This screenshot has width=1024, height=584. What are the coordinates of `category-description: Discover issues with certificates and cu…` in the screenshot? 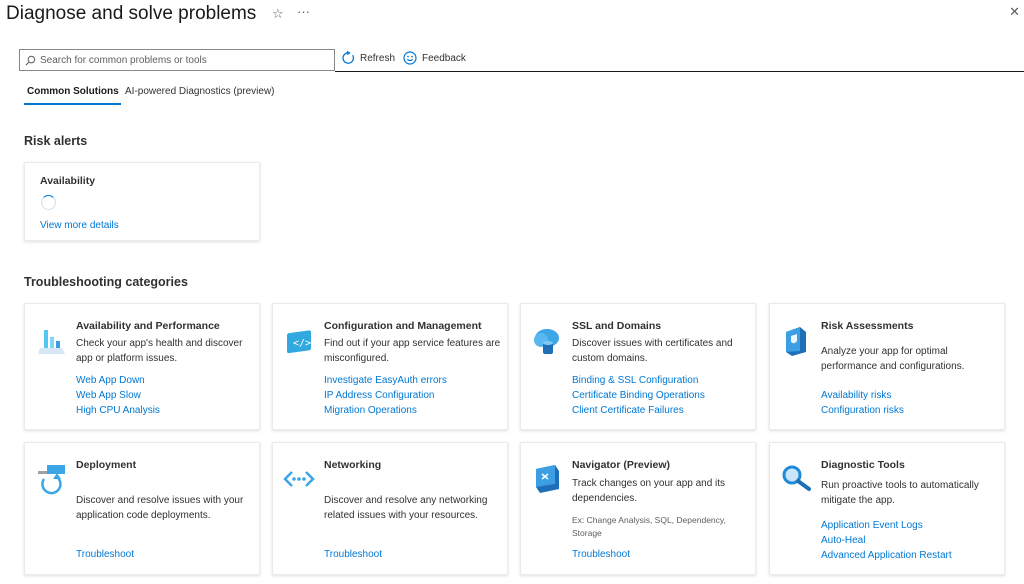 It's located at (652, 351).